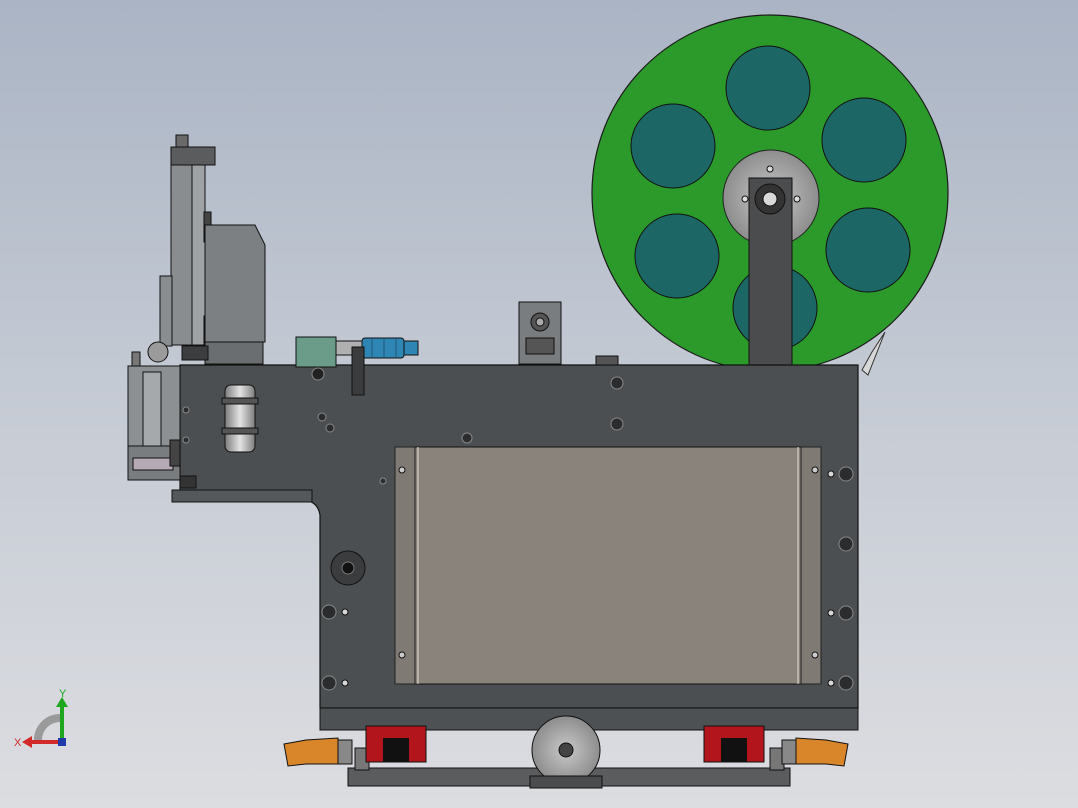  Describe the element at coordinates (206, 249) in the screenshot. I see `vertical-slide-actuator` at that location.